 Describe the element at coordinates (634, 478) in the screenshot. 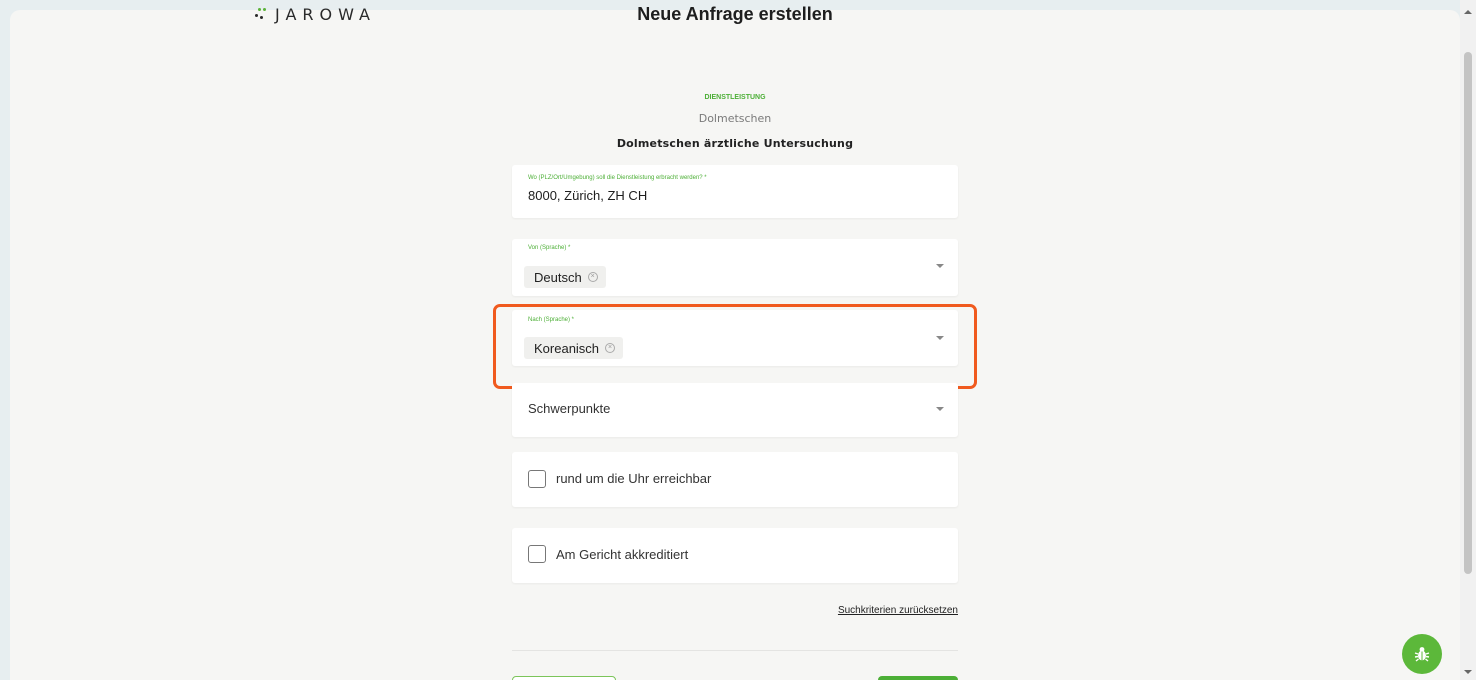

I see `around-clock-label: rund um die Uhr erreichbar` at that location.